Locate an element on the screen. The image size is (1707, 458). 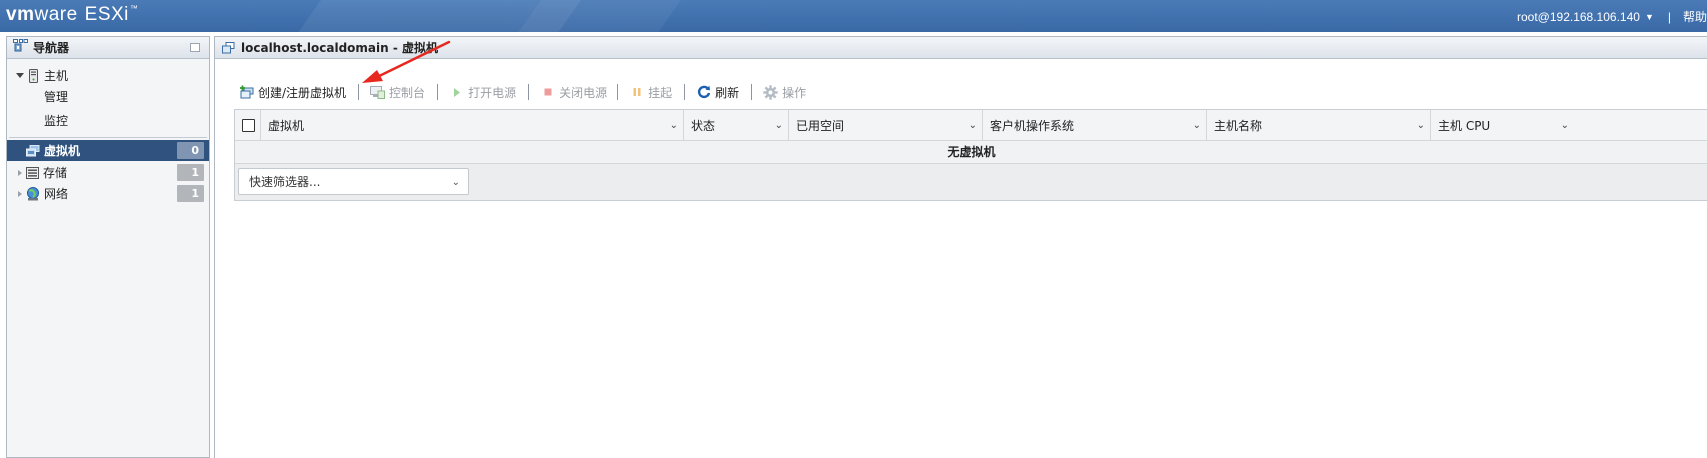
nav-host-monitor: 监控 is located at coordinates (108, 120).